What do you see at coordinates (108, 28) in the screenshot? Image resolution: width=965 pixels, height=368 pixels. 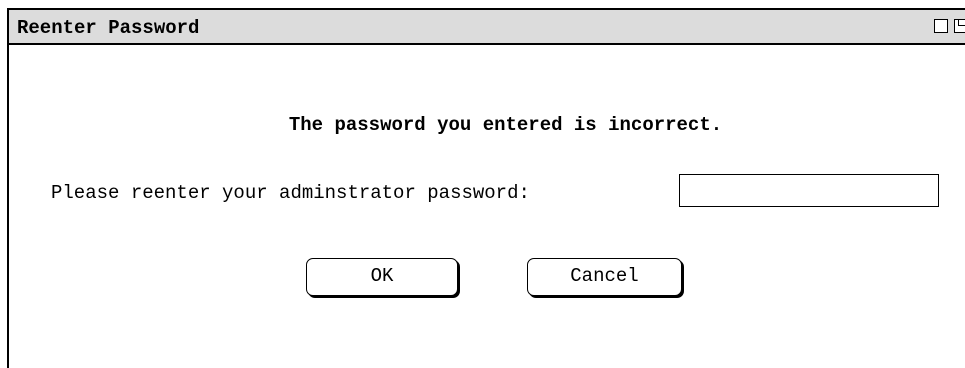 I see `window-title: Reenter Password` at bounding box center [108, 28].